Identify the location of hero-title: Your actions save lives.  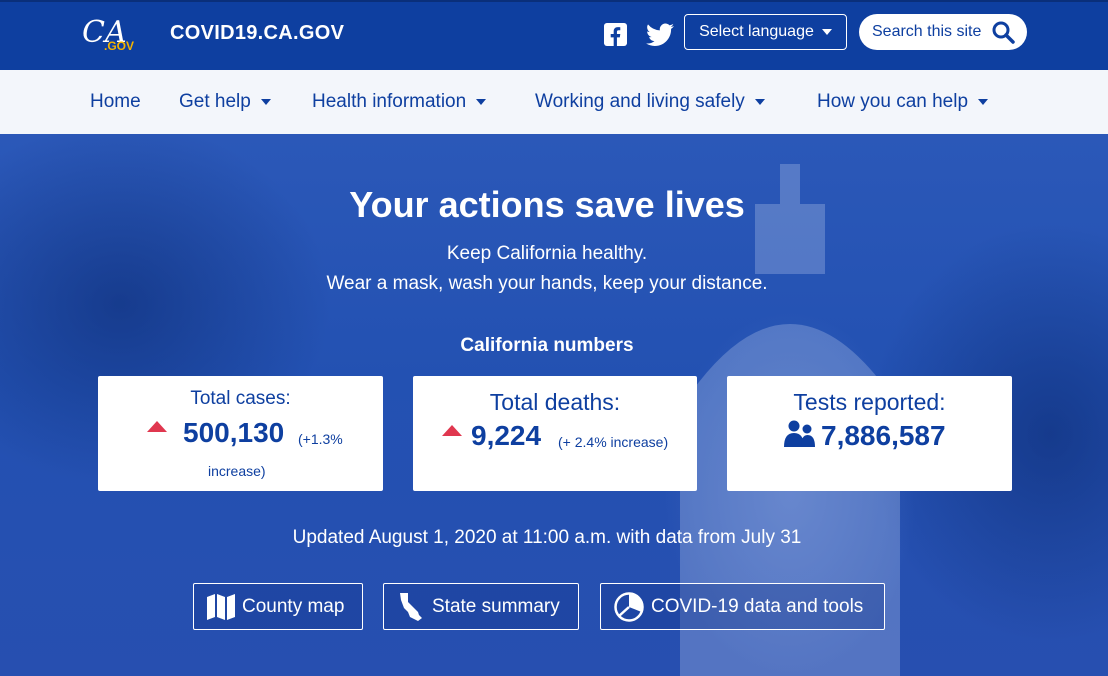
(547, 204).